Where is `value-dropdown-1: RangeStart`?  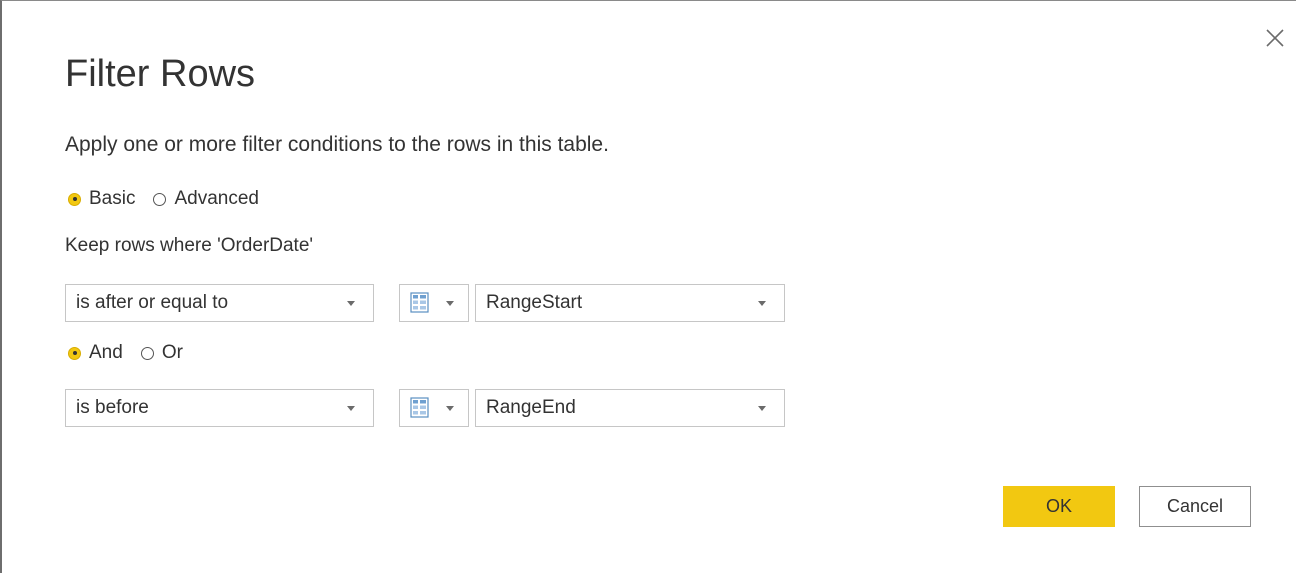 value-dropdown-1: RangeStart is located at coordinates (630, 303).